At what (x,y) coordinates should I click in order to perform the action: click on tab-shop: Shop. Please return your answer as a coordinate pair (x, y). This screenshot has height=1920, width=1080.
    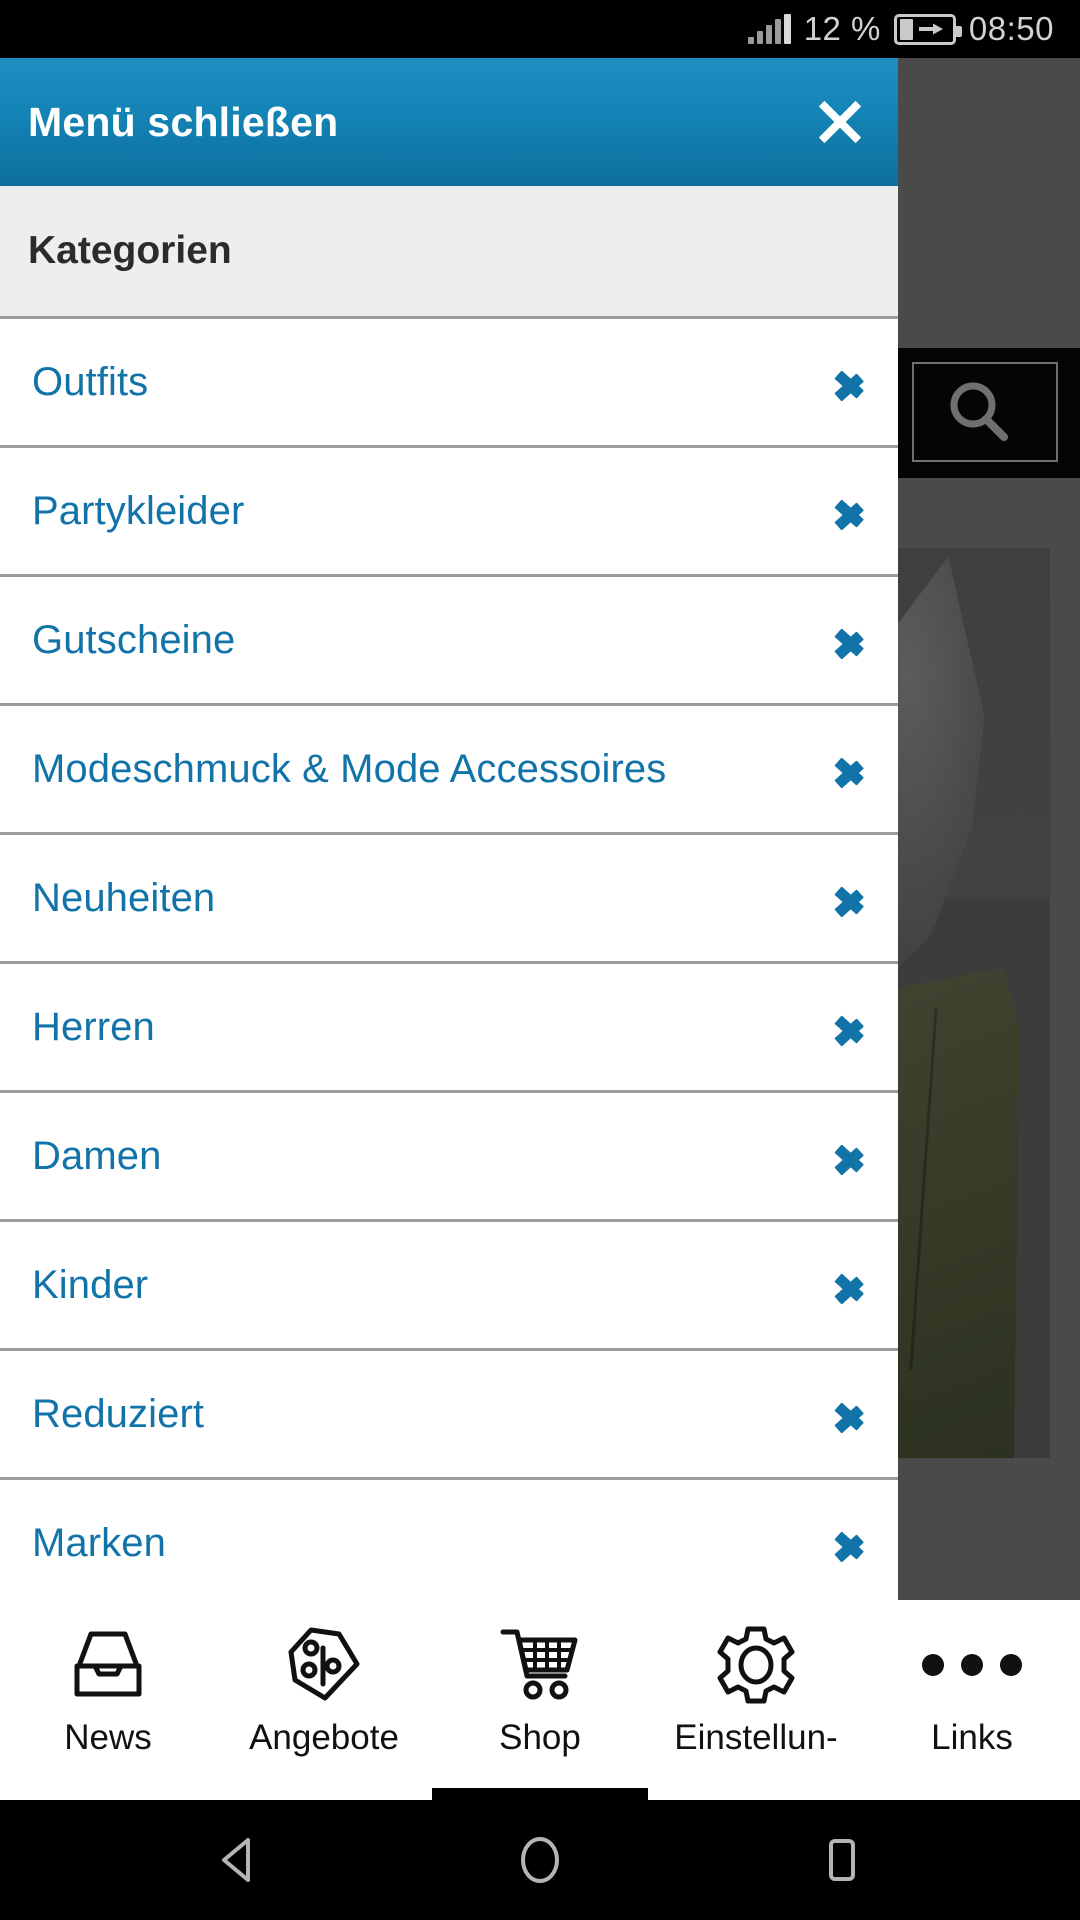
    Looking at the image, I should click on (540, 1700).